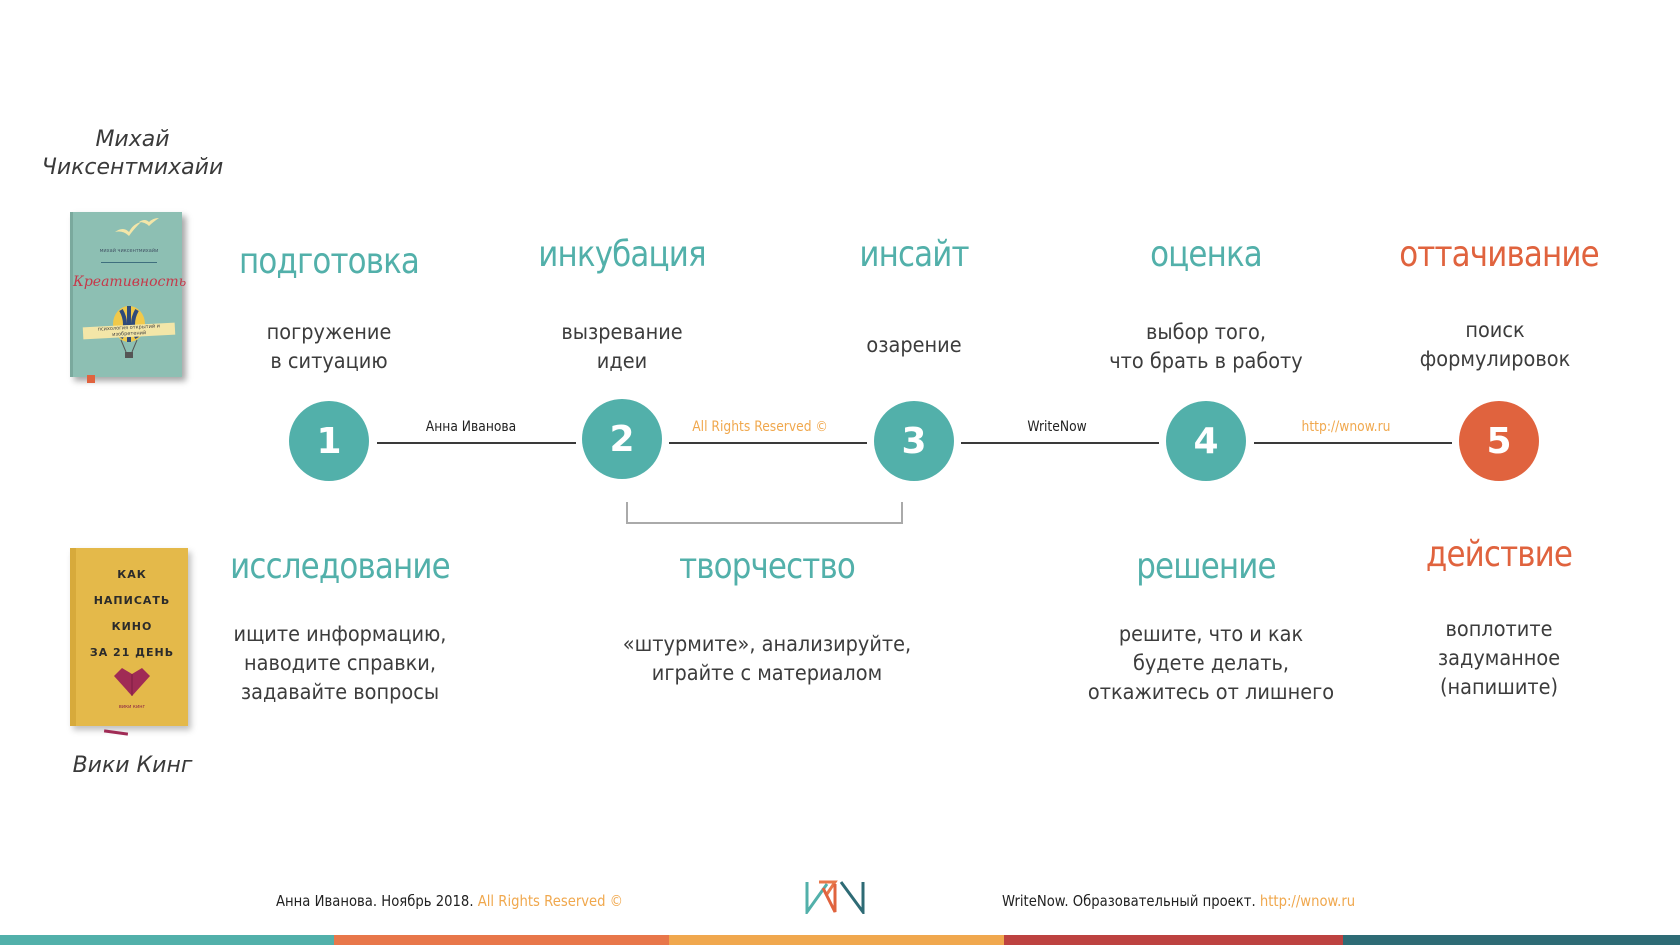 This screenshot has width=1680, height=945. What do you see at coordinates (129, 251) in the screenshot?
I see `book-top-author-small: михай чиксентмихайи` at bounding box center [129, 251].